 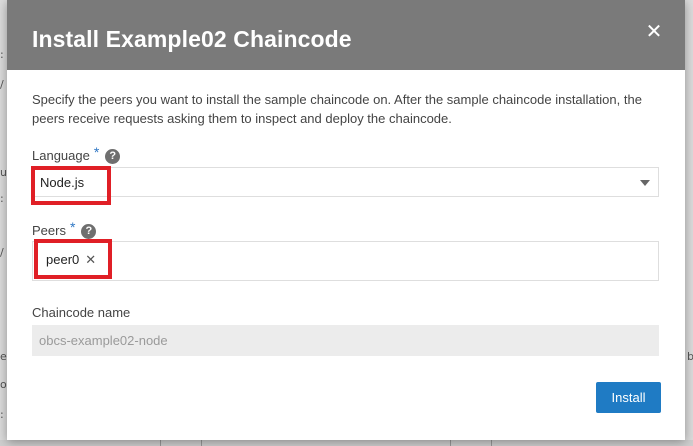 What do you see at coordinates (3, 172) in the screenshot?
I see `background-fragment: u` at bounding box center [3, 172].